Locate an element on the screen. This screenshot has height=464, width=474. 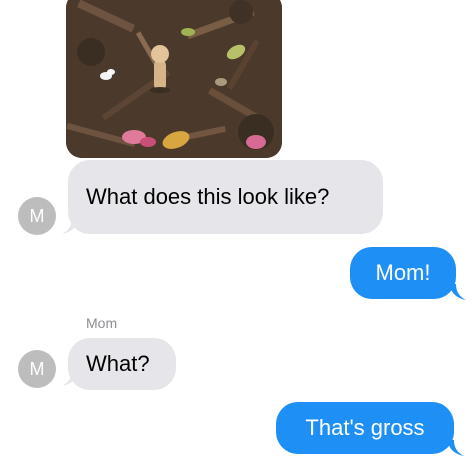
incoming-message-bubble: What? is located at coordinates (122, 364).